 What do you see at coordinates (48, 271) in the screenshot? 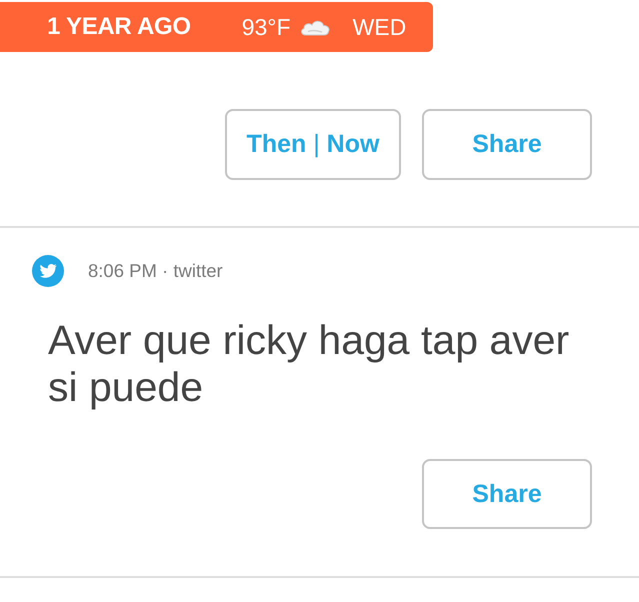
I see `bird-icon` at bounding box center [48, 271].